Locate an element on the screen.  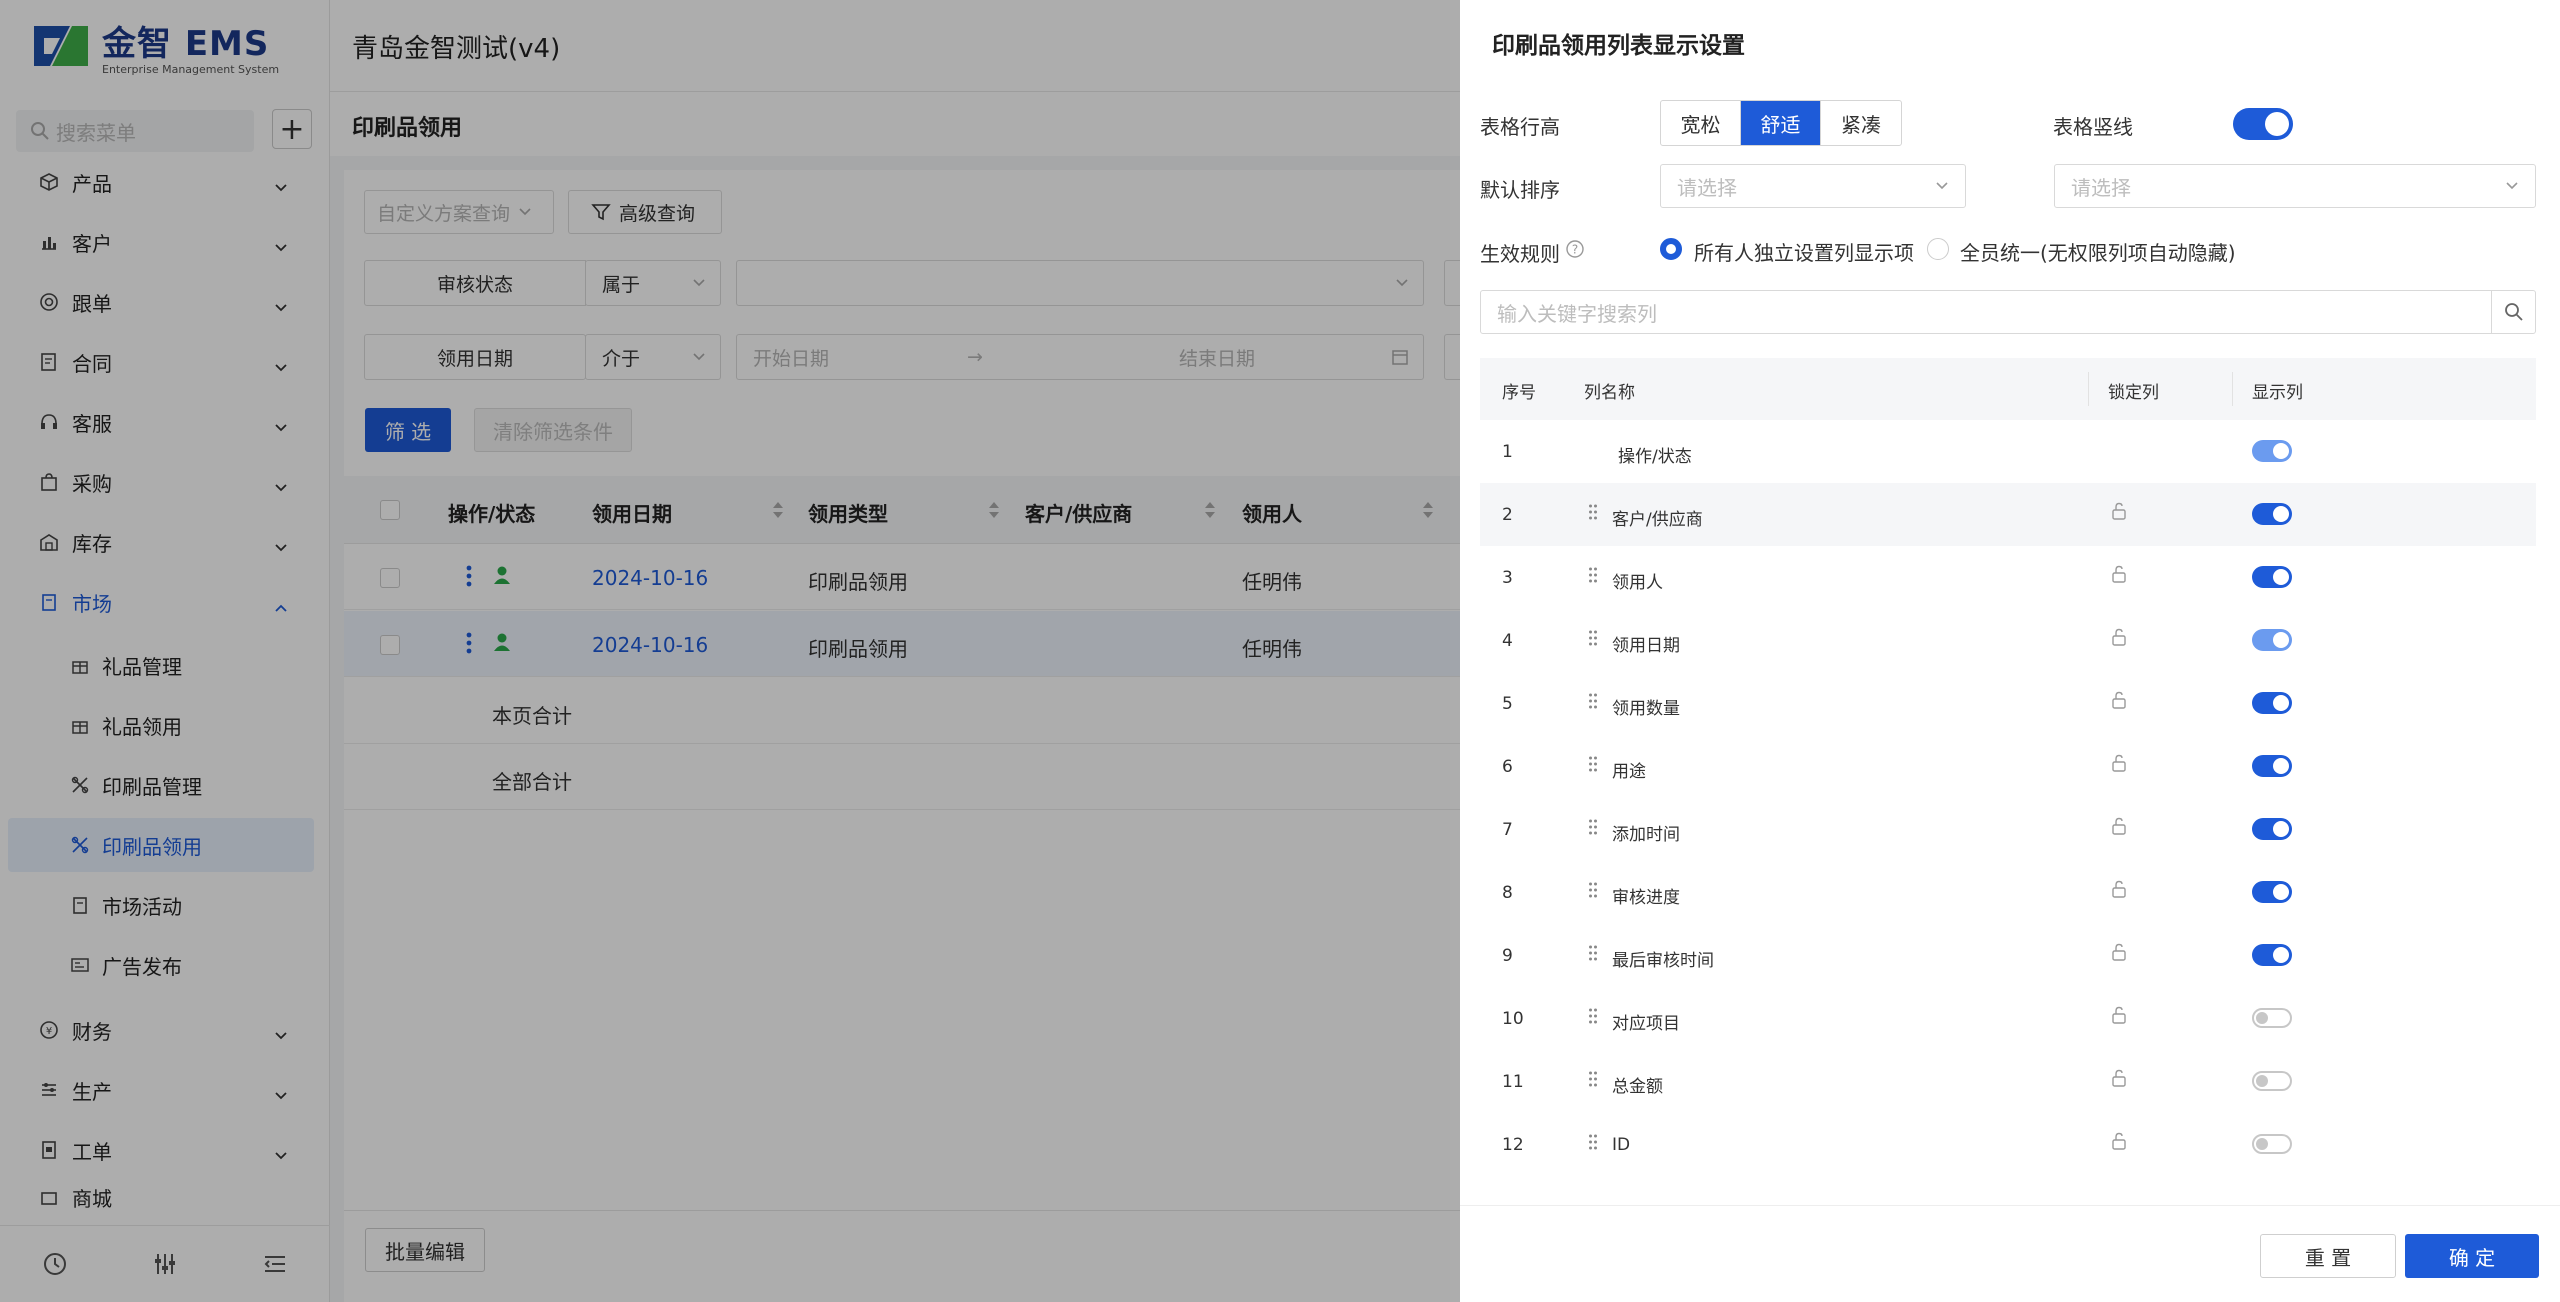
rule-radio-individual is located at coordinates (1671, 249).